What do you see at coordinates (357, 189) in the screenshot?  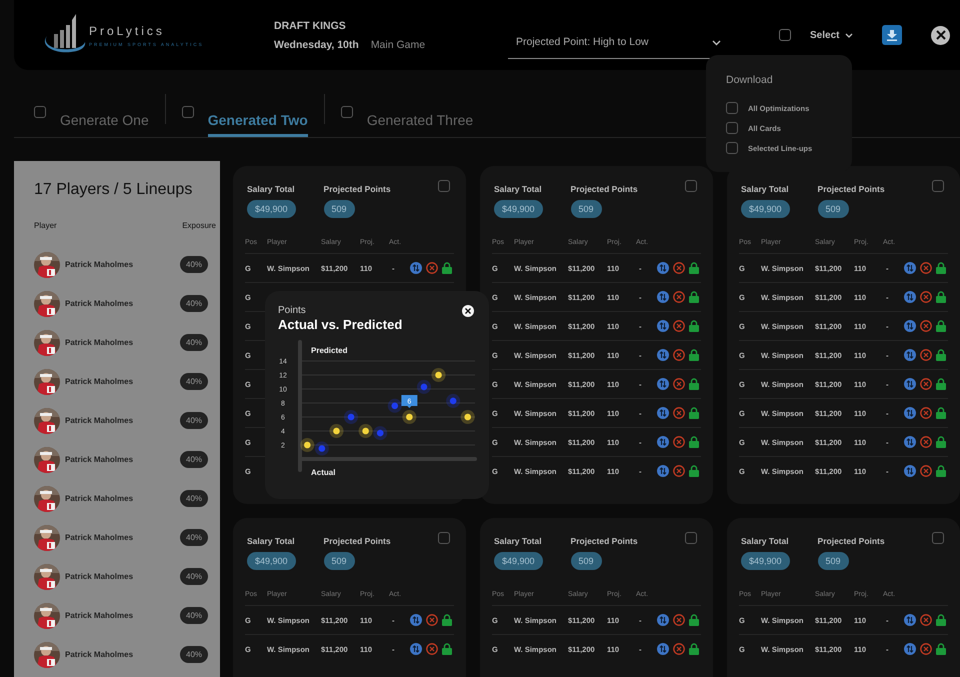 I see `stat-label: Projected Points` at bounding box center [357, 189].